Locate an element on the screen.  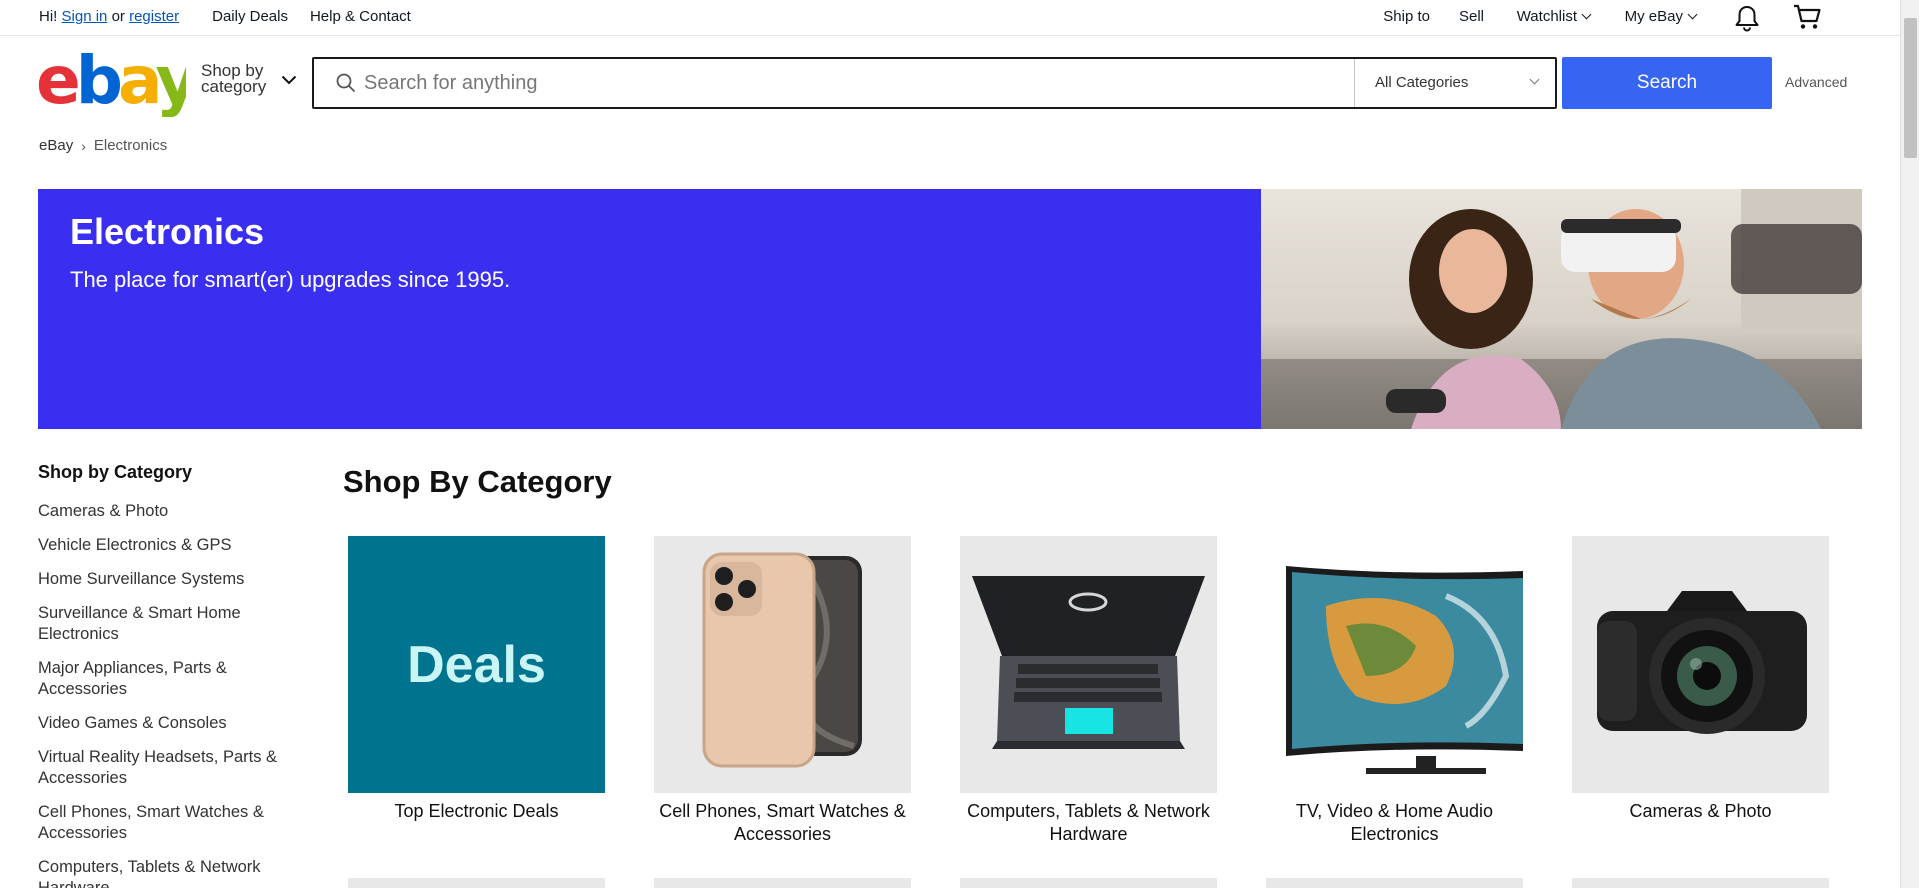
category-card-label: Cell Phones, Smart Watches & Accessories is located at coordinates (782, 822).